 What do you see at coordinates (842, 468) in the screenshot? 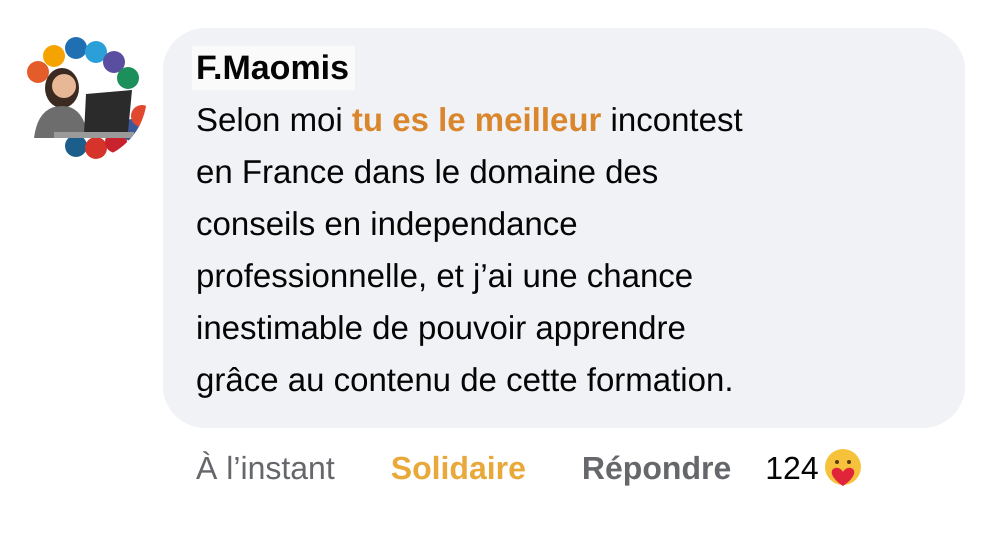
I see `hug-emoji-icon` at bounding box center [842, 468].